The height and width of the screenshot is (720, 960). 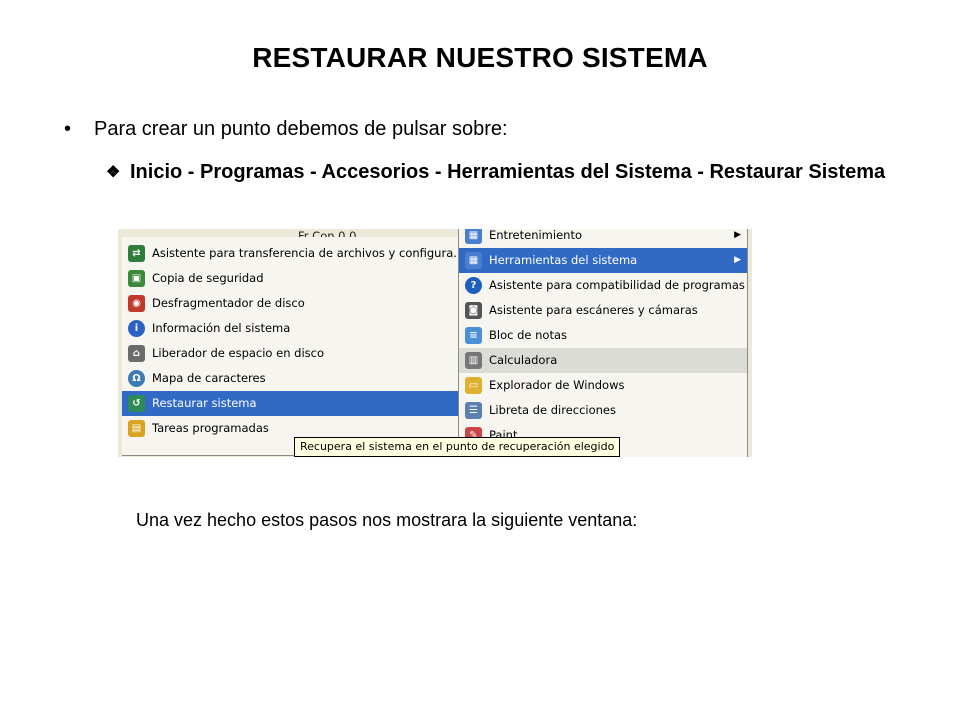 I want to click on menu-item-label: Restaurar sistema, so click(x=204, y=403).